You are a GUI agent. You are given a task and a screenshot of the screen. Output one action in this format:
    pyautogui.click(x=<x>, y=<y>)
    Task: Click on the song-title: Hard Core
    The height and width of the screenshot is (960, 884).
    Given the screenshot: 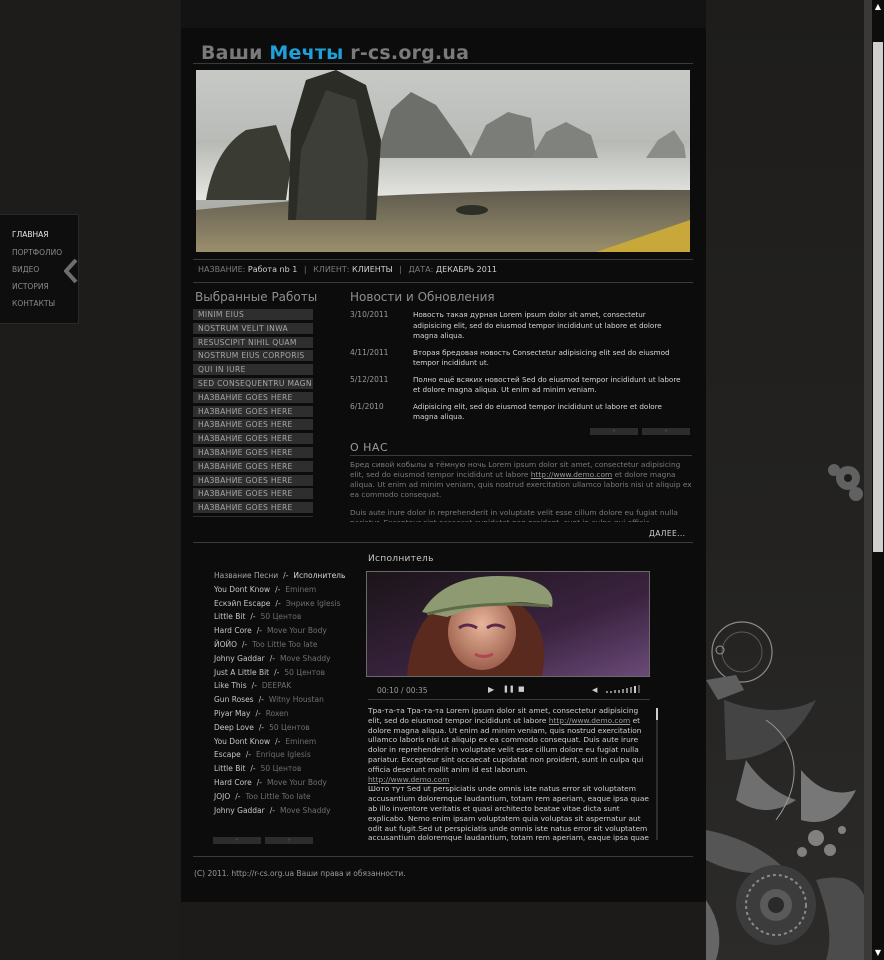 What is the action you would take?
    pyautogui.click(x=233, y=631)
    